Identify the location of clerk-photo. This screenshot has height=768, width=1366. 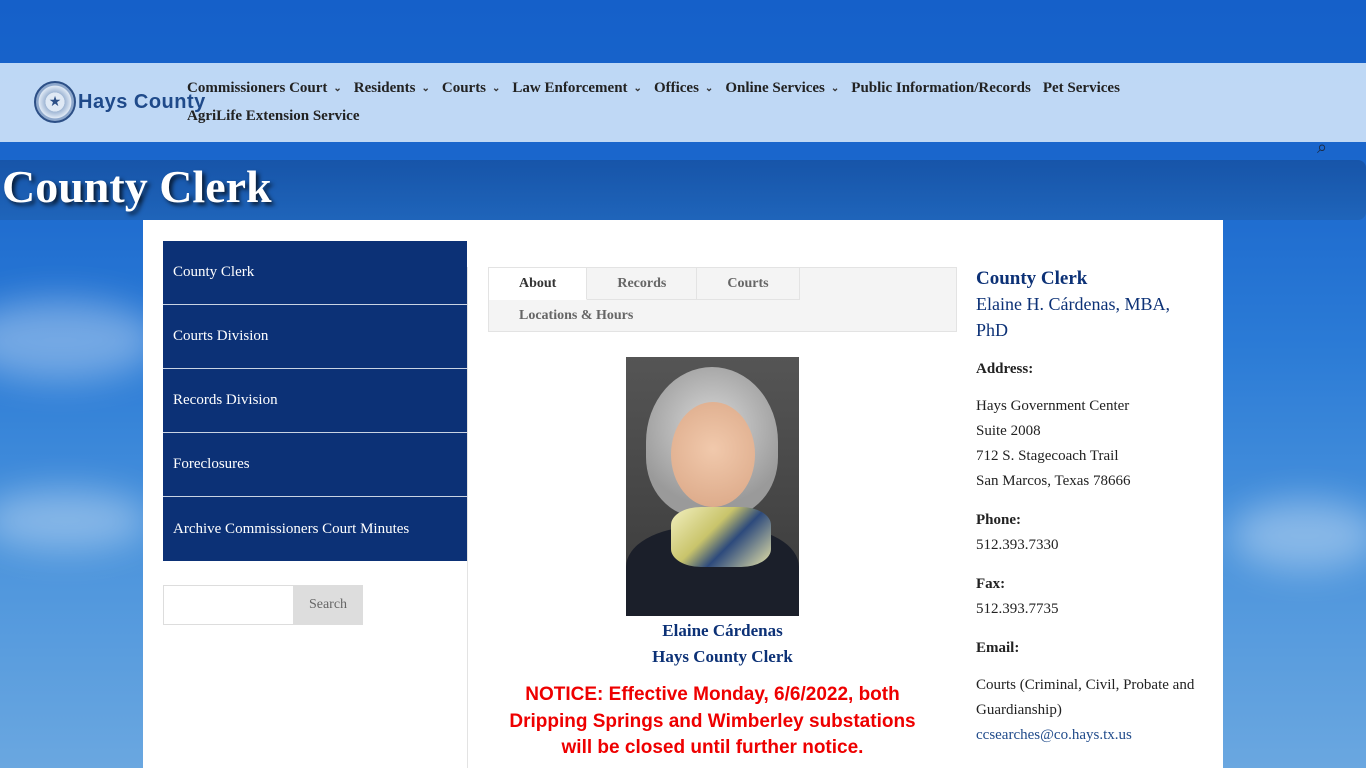
(712, 486).